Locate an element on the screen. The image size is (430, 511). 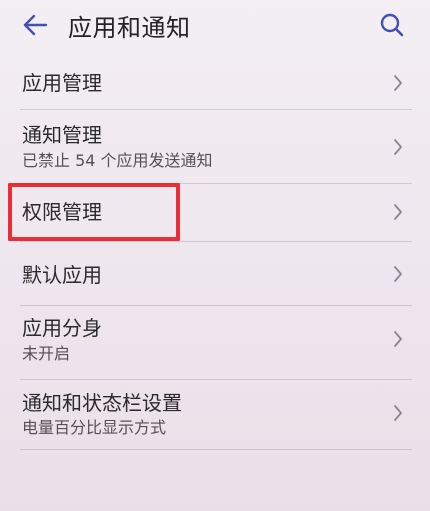
back-button is located at coordinates (35, 27).